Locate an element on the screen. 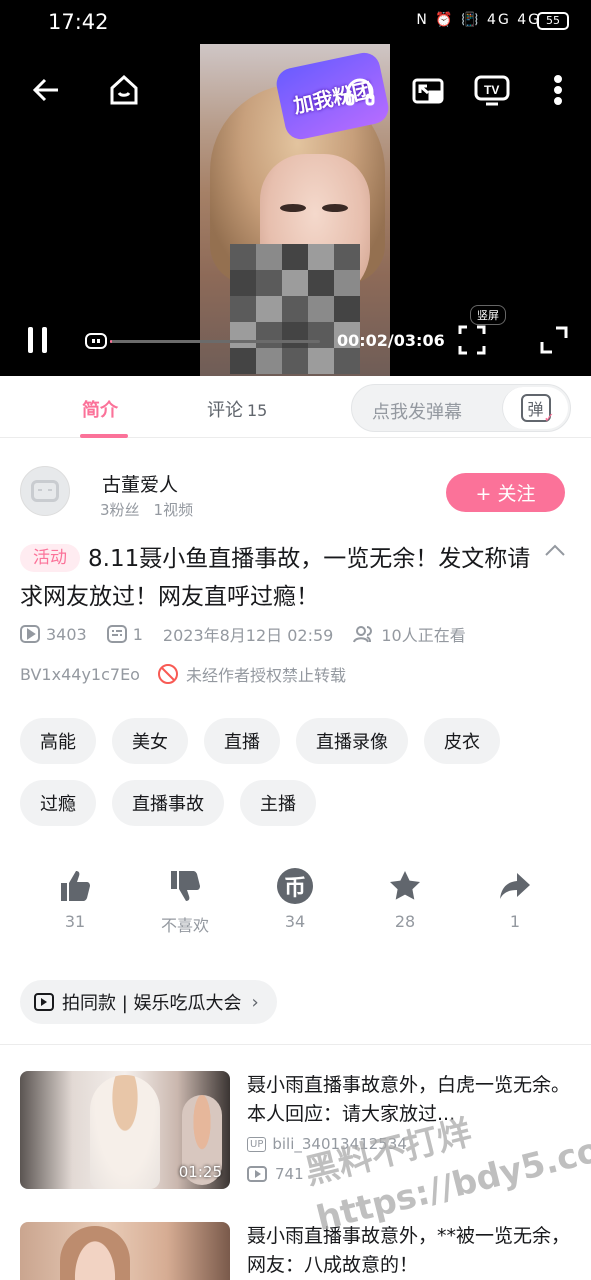  danmaku-input: 点我发弹幕 弹 is located at coordinates (461, 408).